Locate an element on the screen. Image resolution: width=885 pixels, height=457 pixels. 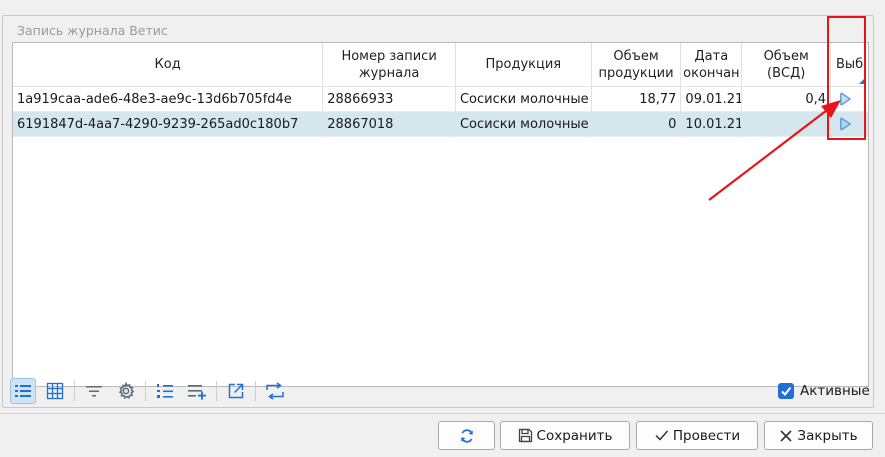
group-title: Запись журнала Ветис is located at coordinates (92, 31).